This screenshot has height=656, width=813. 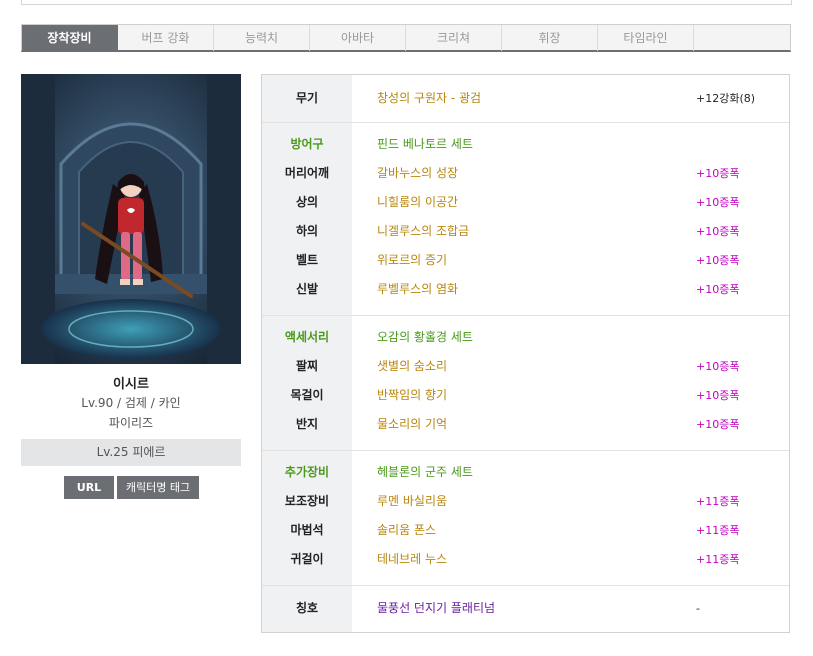 What do you see at coordinates (425, 144) in the screenshot?
I see `set-name: 핀드 베나토르 세트` at bounding box center [425, 144].